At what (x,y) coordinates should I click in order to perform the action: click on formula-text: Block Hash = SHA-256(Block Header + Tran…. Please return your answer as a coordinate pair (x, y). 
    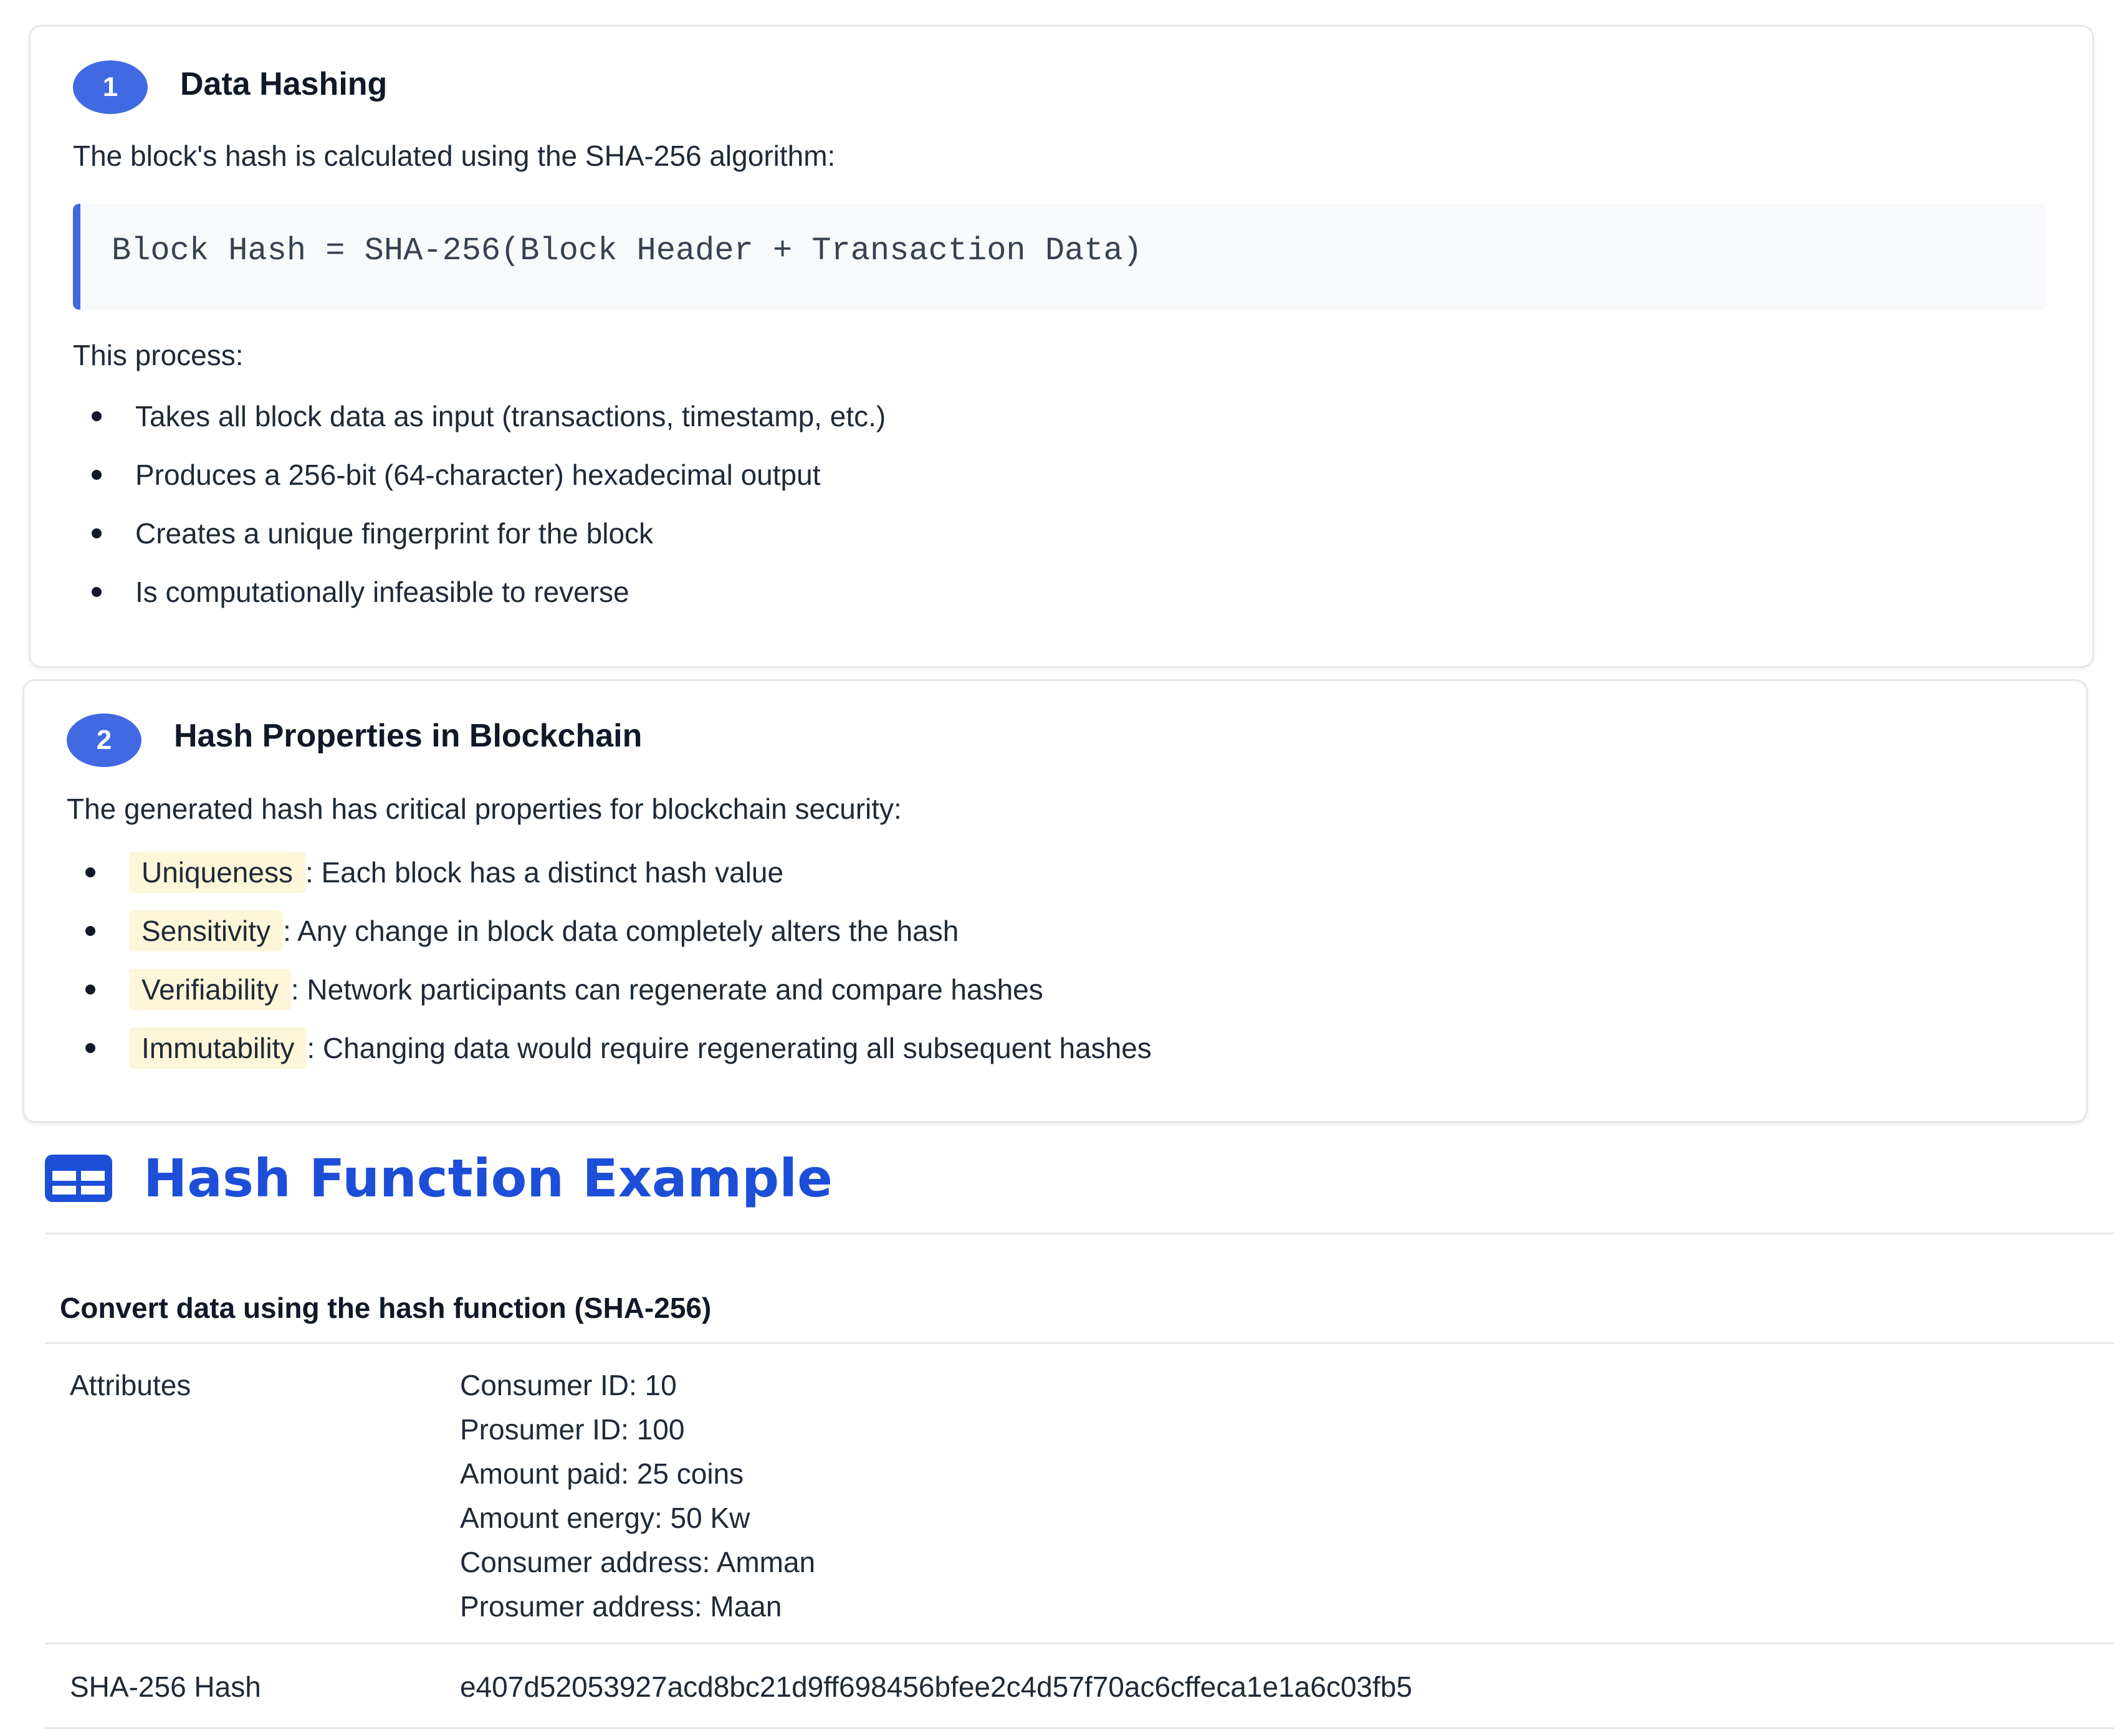
    Looking at the image, I should click on (627, 250).